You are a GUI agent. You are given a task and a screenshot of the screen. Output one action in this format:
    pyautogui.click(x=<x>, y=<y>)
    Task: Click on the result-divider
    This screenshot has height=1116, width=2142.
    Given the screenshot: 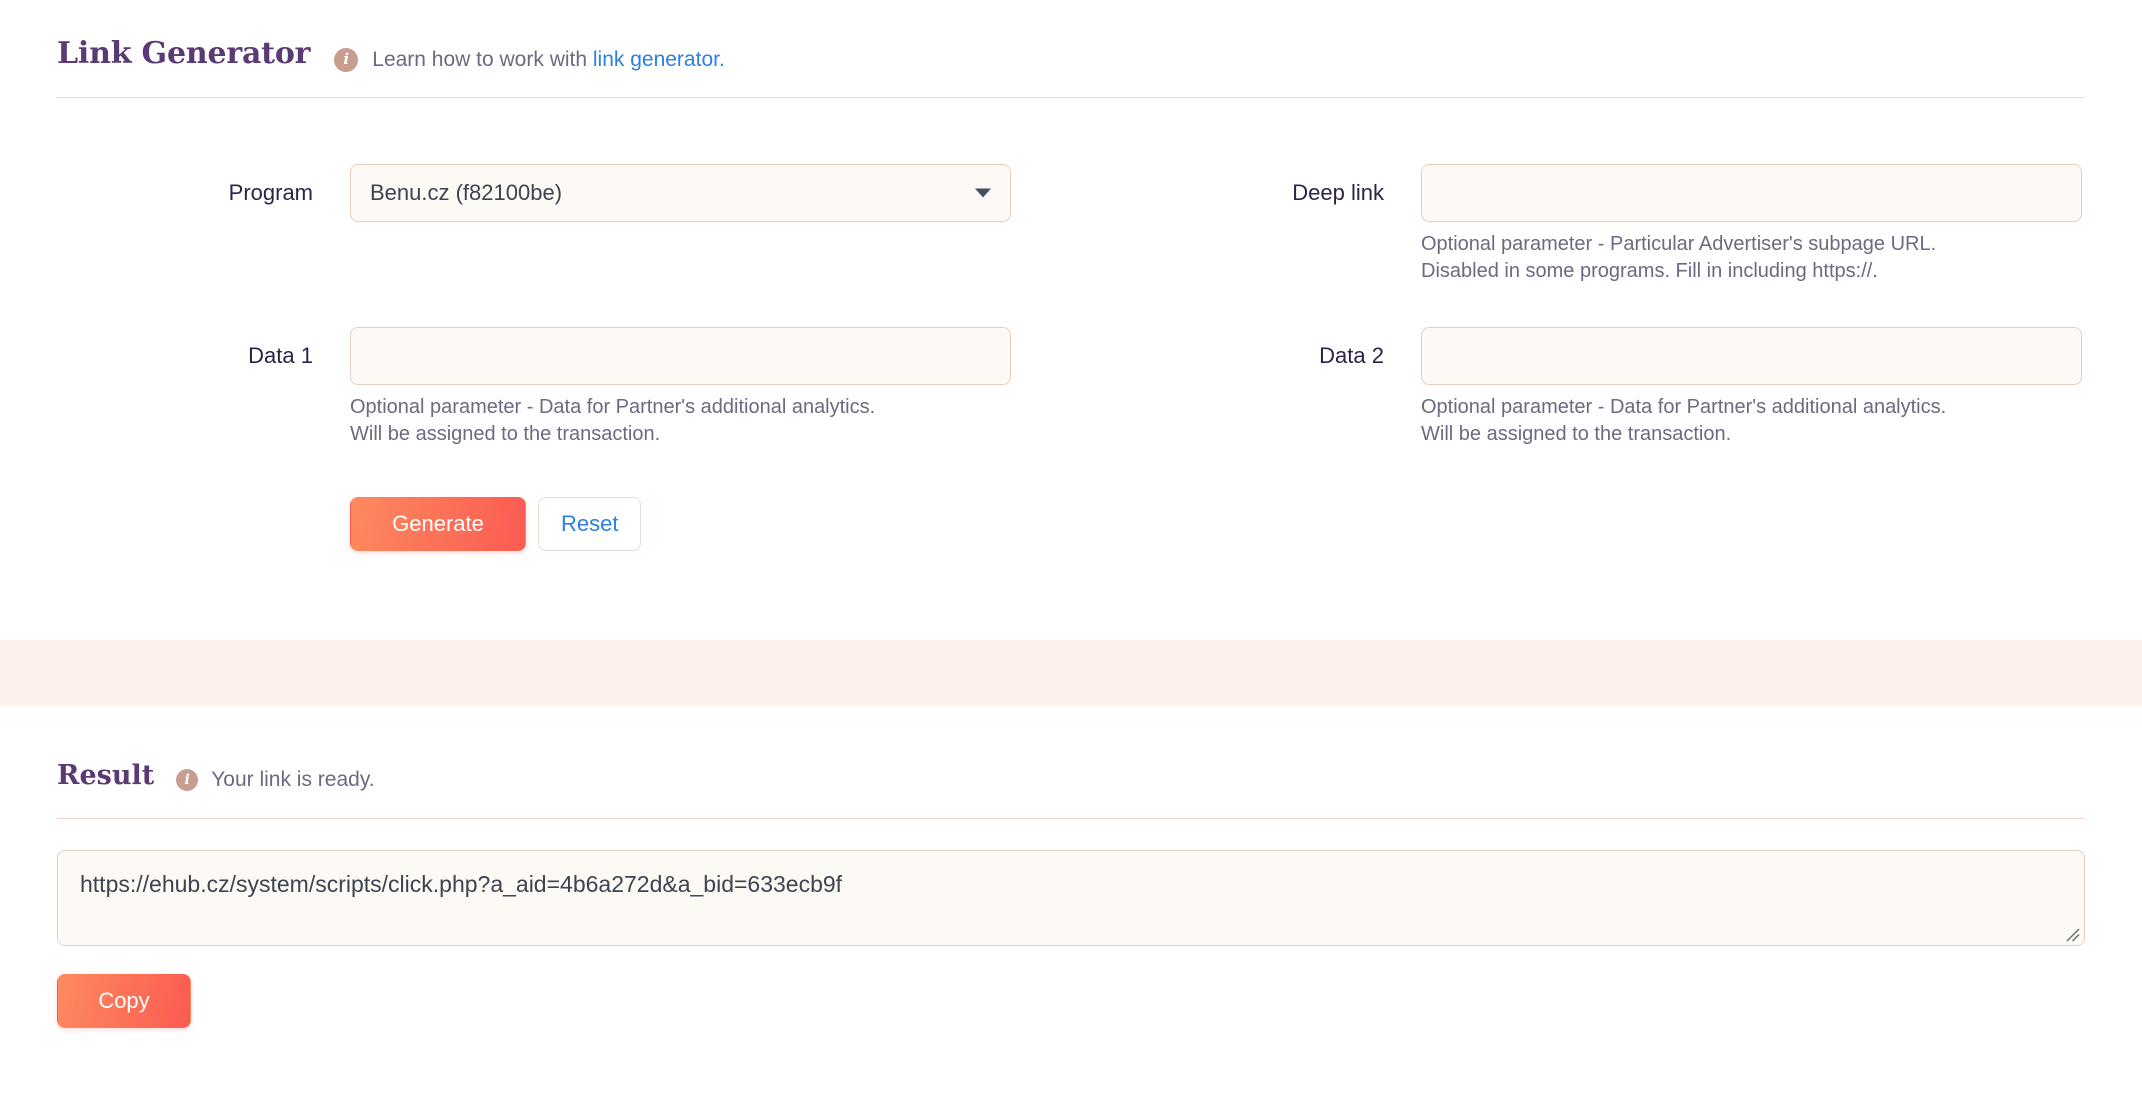 What is the action you would take?
    pyautogui.click(x=1071, y=818)
    